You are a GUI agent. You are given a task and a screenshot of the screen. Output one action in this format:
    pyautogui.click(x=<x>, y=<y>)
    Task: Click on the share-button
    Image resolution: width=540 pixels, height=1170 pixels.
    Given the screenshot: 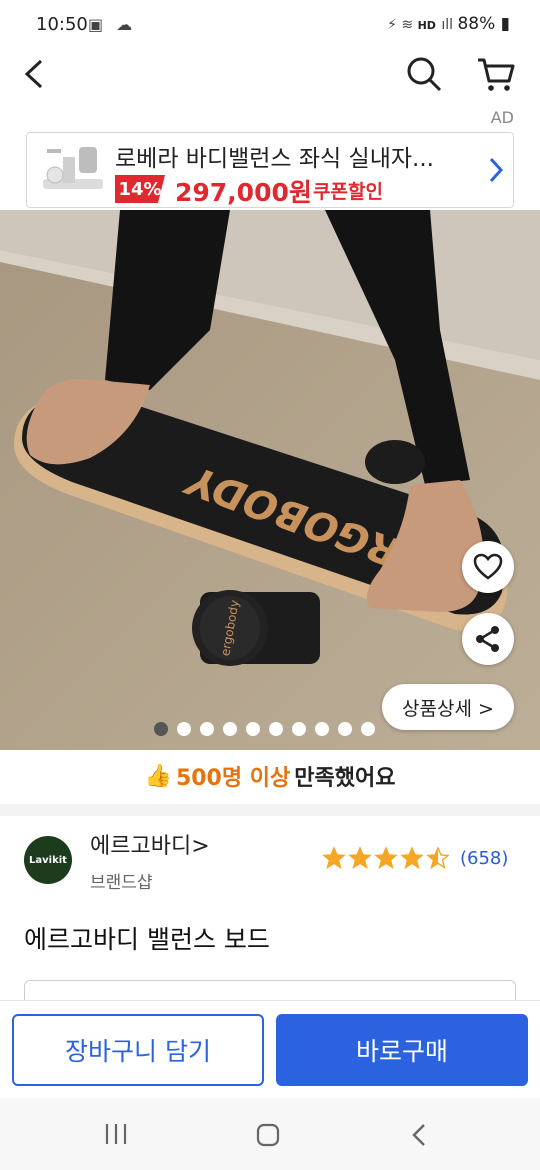 What is the action you would take?
    pyautogui.click(x=488, y=639)
    